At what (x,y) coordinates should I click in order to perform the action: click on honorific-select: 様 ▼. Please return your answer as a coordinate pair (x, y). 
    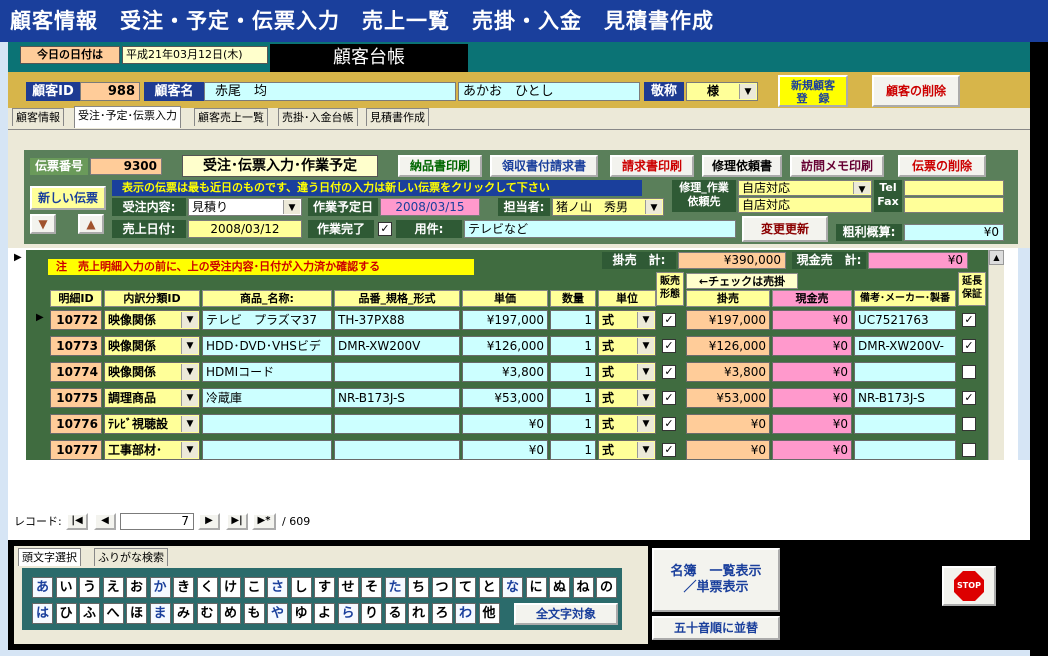
    Looking at the image, I should click on (722, 91).